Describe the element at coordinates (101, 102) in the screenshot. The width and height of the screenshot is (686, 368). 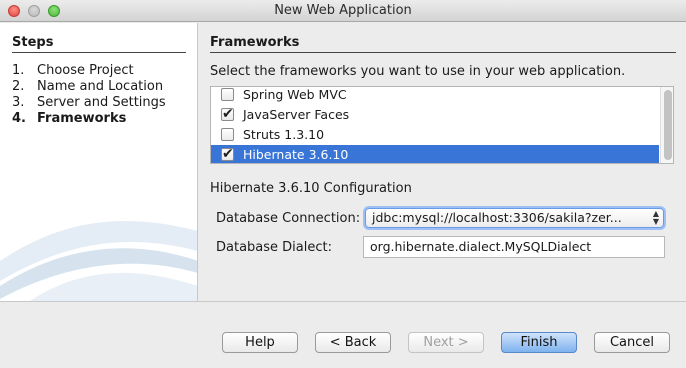
I see `step-label: Server and Settings` at that location.